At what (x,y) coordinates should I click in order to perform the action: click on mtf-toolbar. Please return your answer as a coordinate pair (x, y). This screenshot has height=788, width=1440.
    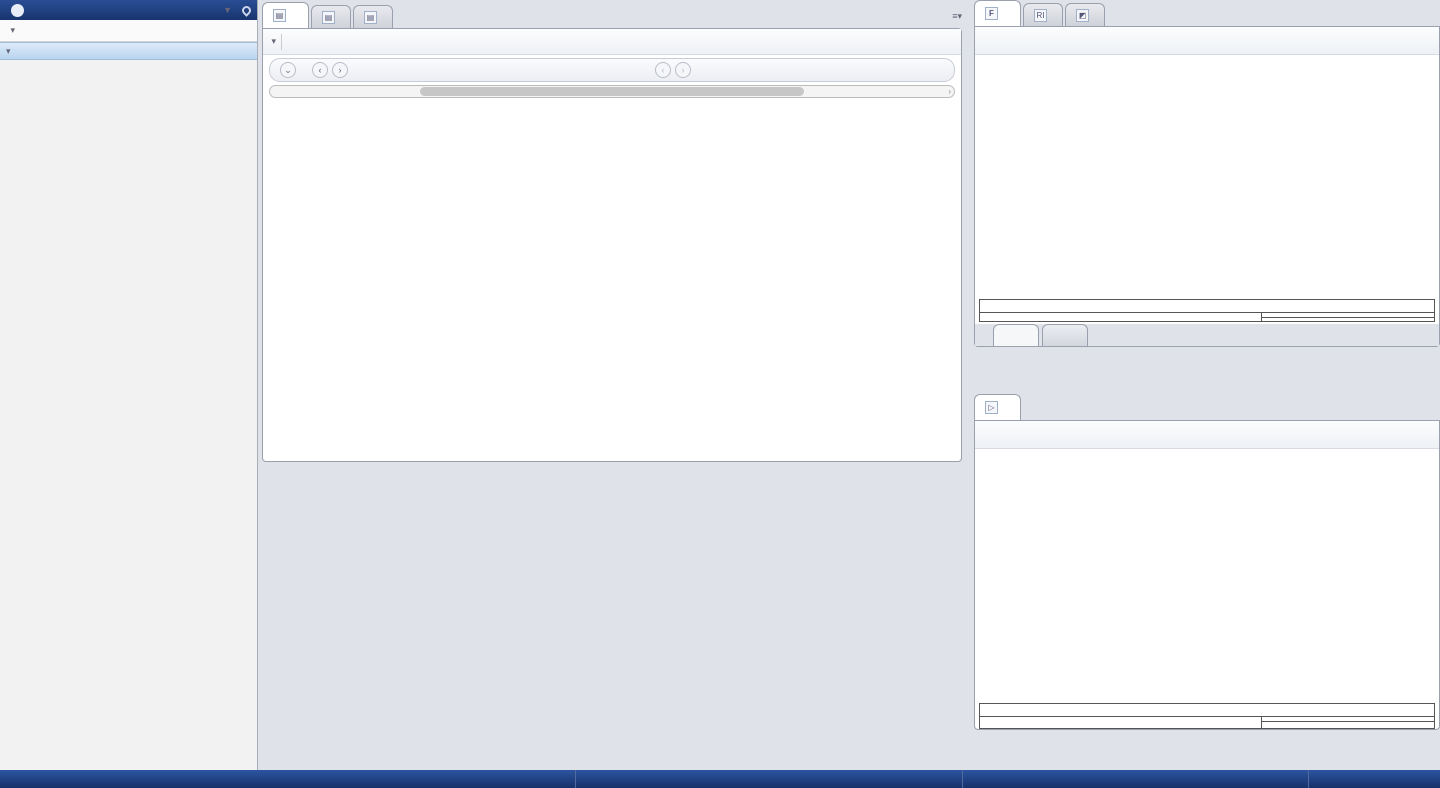
    Looking at the image, I should click on (1207, 41).